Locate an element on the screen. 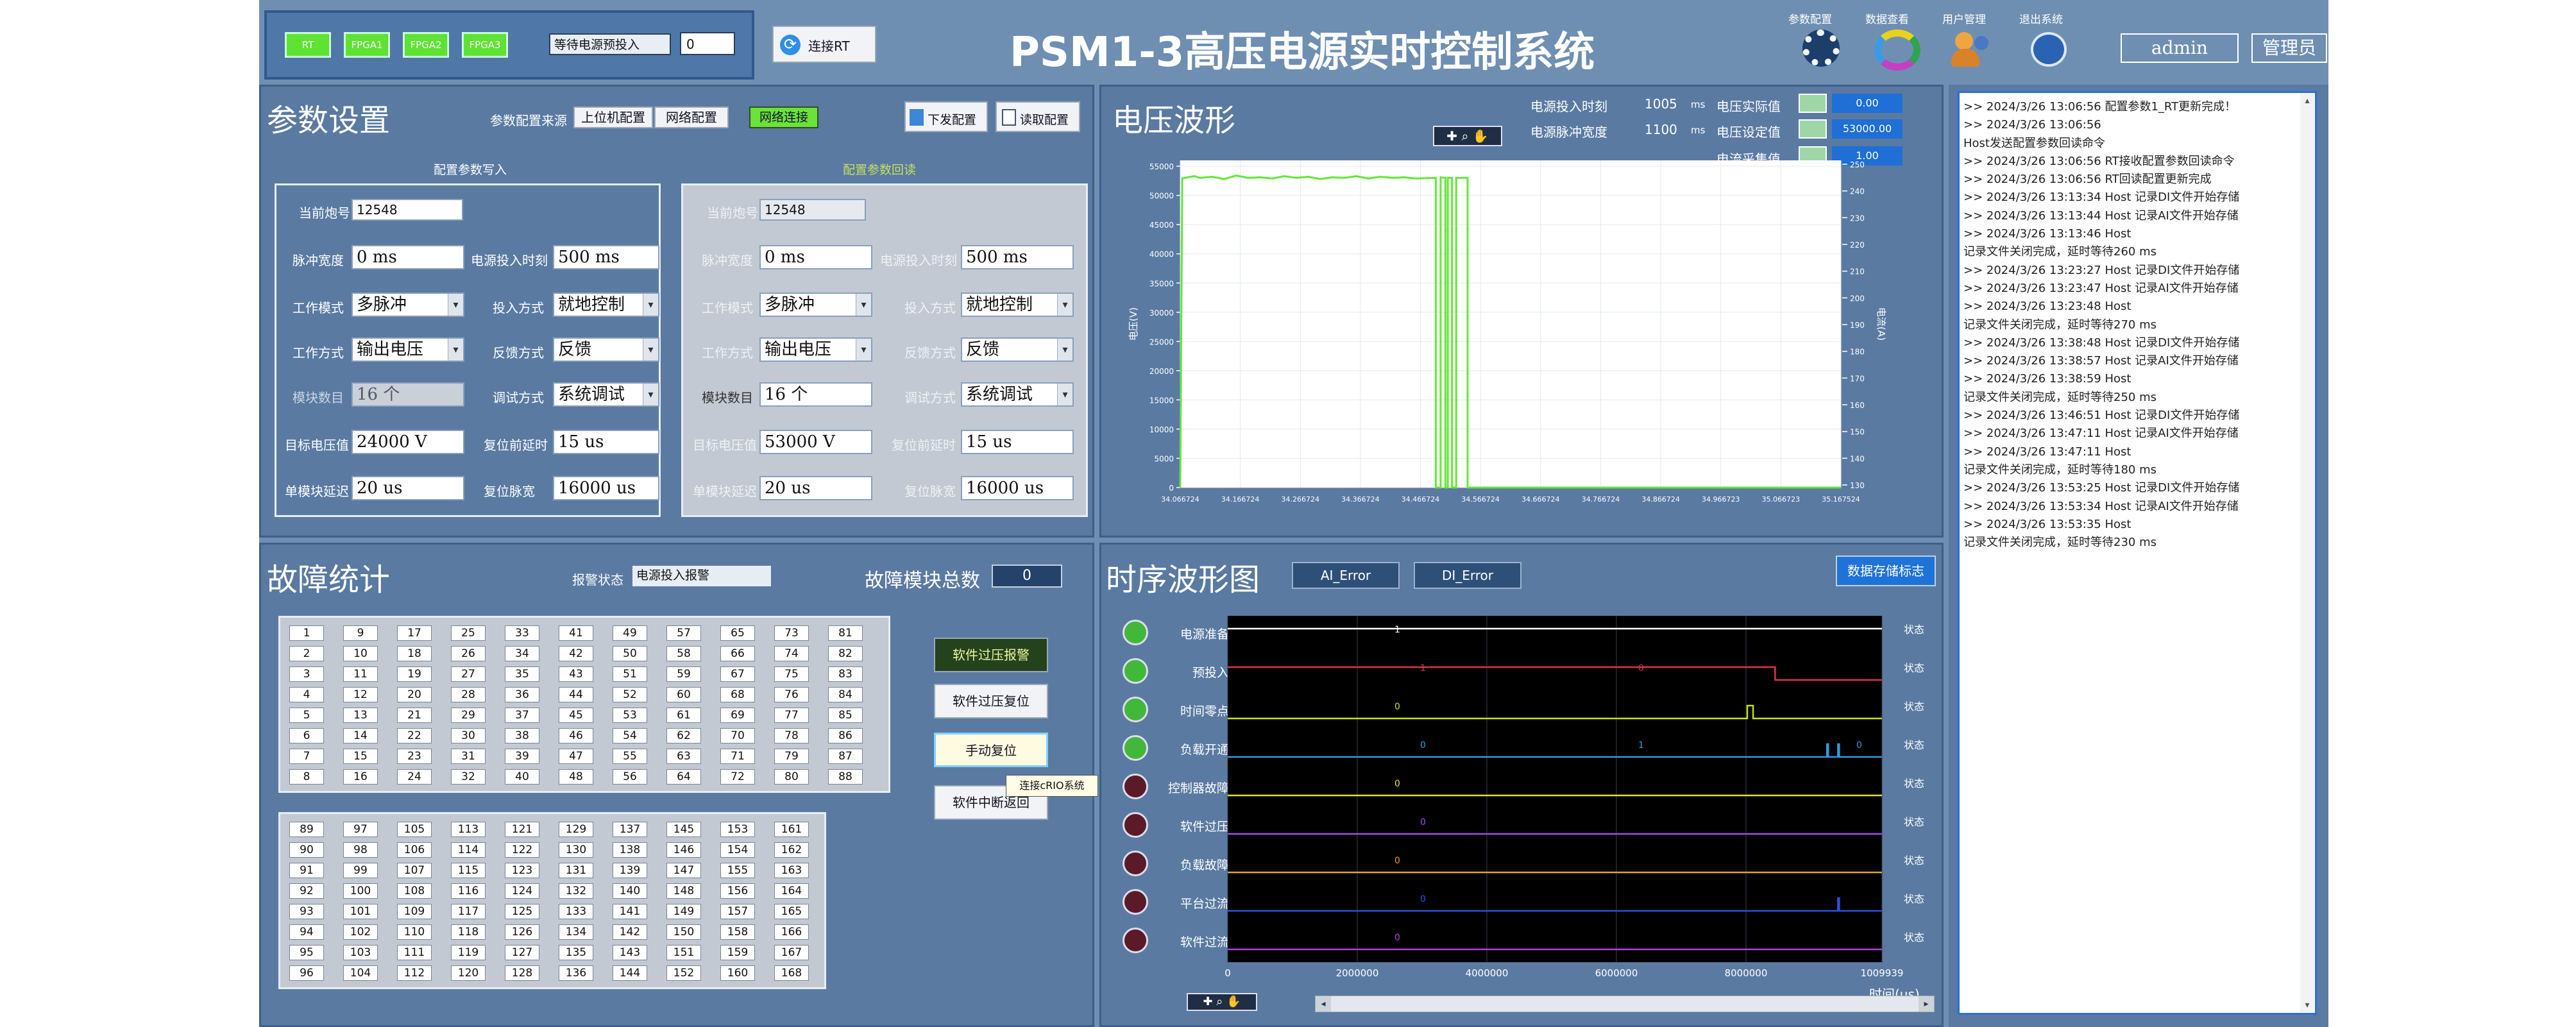 This screenshot has width=2576, height=1027. module-cell: 129 is located at coordinates (576, 830).